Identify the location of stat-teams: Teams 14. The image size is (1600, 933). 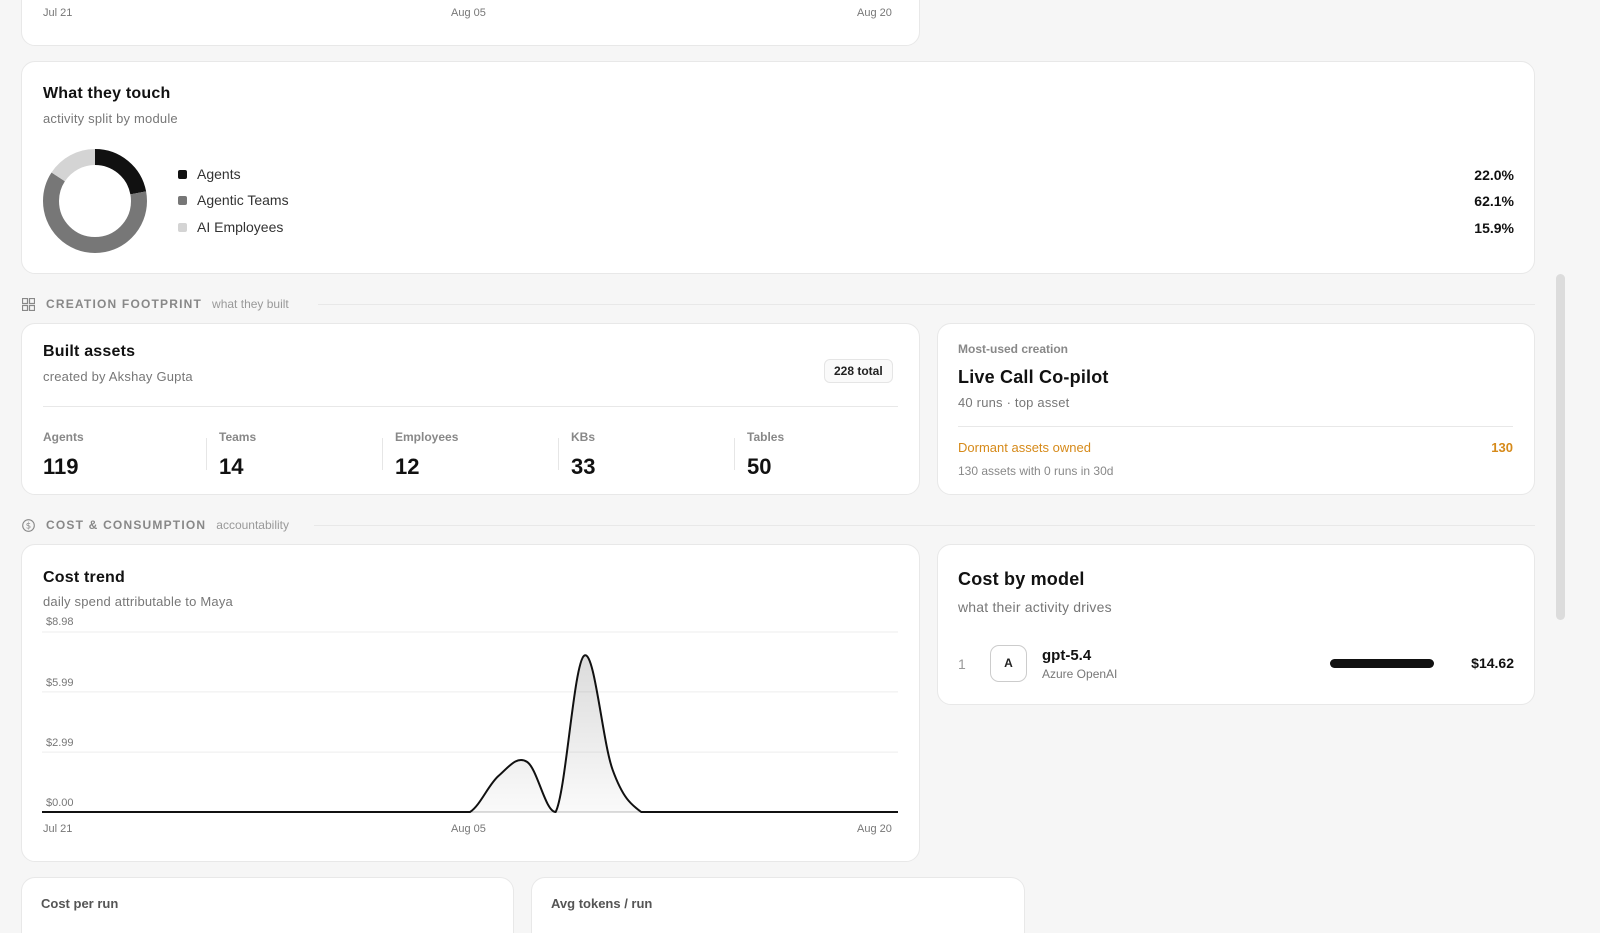
(237, 455).